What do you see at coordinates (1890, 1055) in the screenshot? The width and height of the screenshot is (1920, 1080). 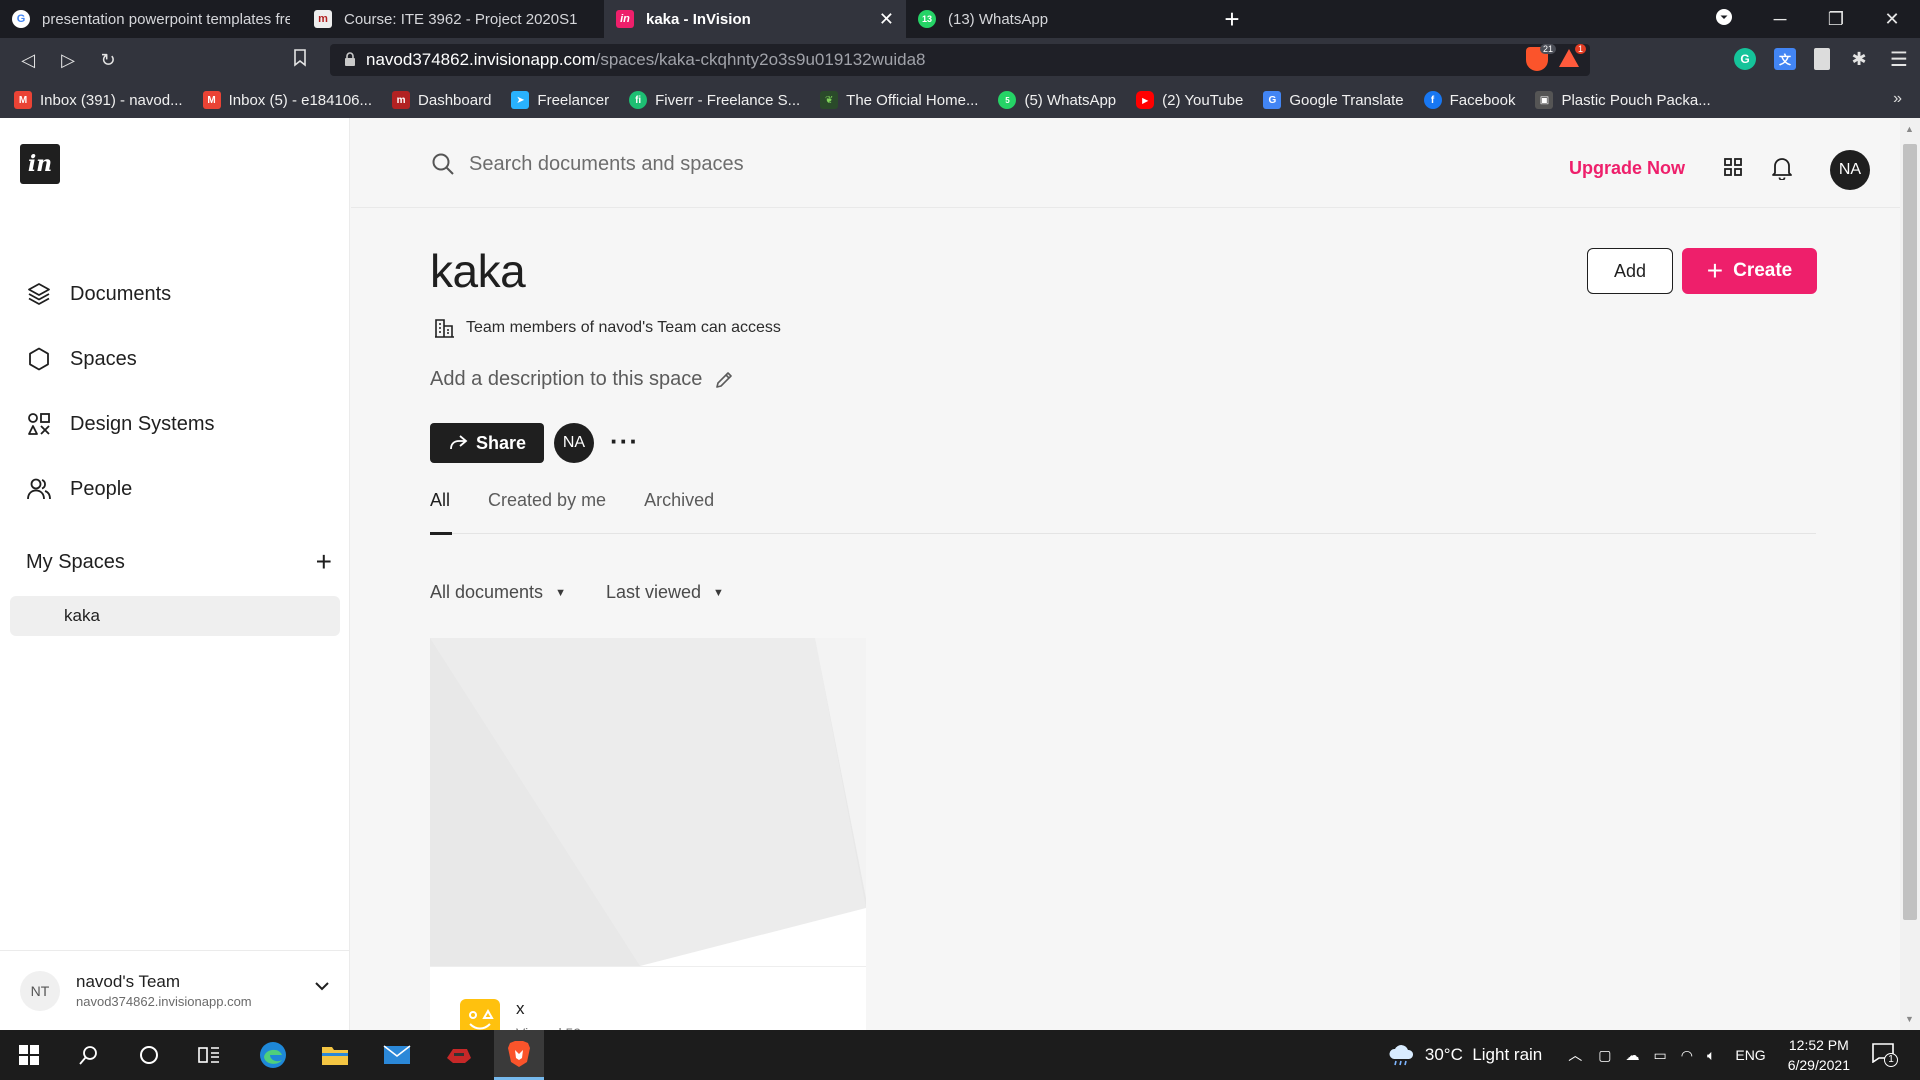 I see `notification-center-icon: 1` at bounding box center [1890, 1055].